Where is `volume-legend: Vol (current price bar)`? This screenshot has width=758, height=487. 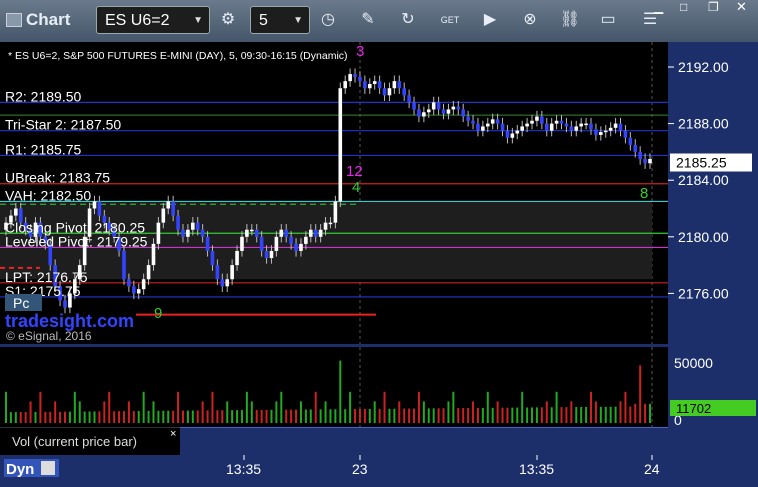 volume-legend: Vol (current price bar) is located at coordinates (90, 441).